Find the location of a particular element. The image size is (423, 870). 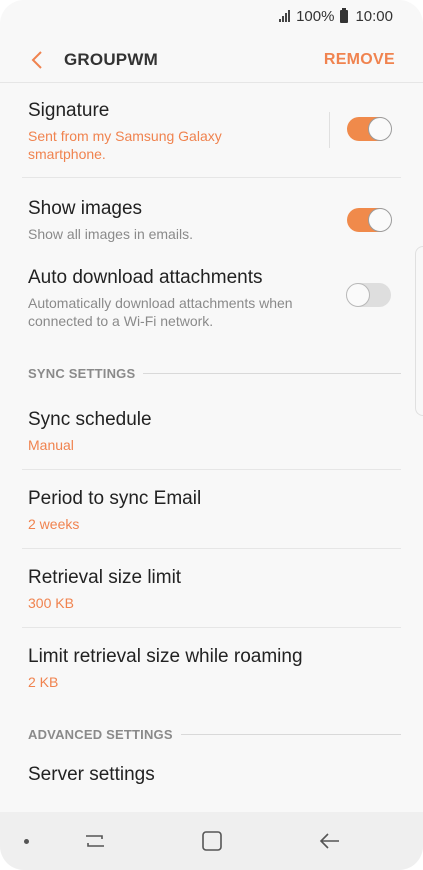

remove-button: REMOVE is located at coordinates (359, 60).